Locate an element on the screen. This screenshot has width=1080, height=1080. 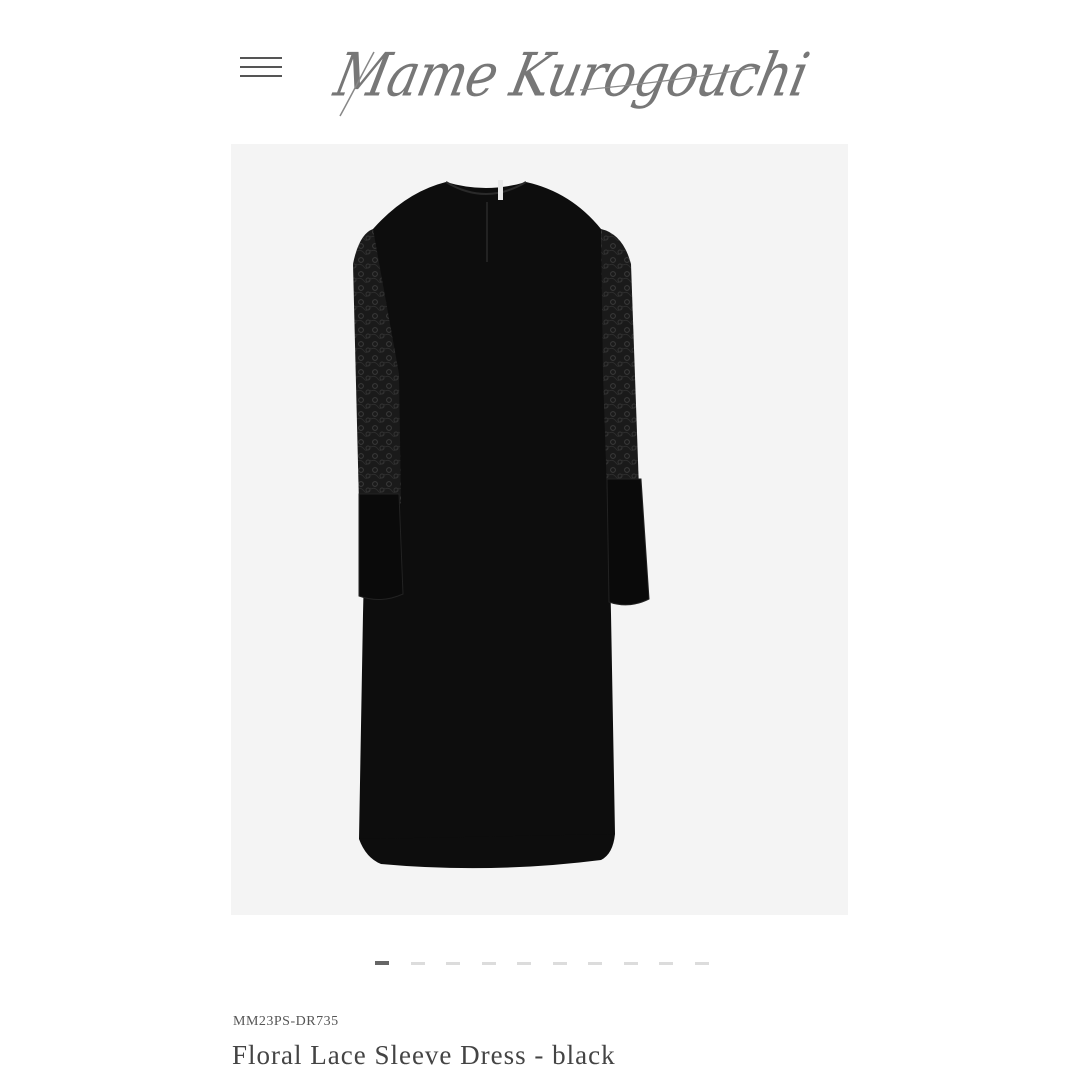
hamburger-menu-icon is located at coordinates (262, 67).